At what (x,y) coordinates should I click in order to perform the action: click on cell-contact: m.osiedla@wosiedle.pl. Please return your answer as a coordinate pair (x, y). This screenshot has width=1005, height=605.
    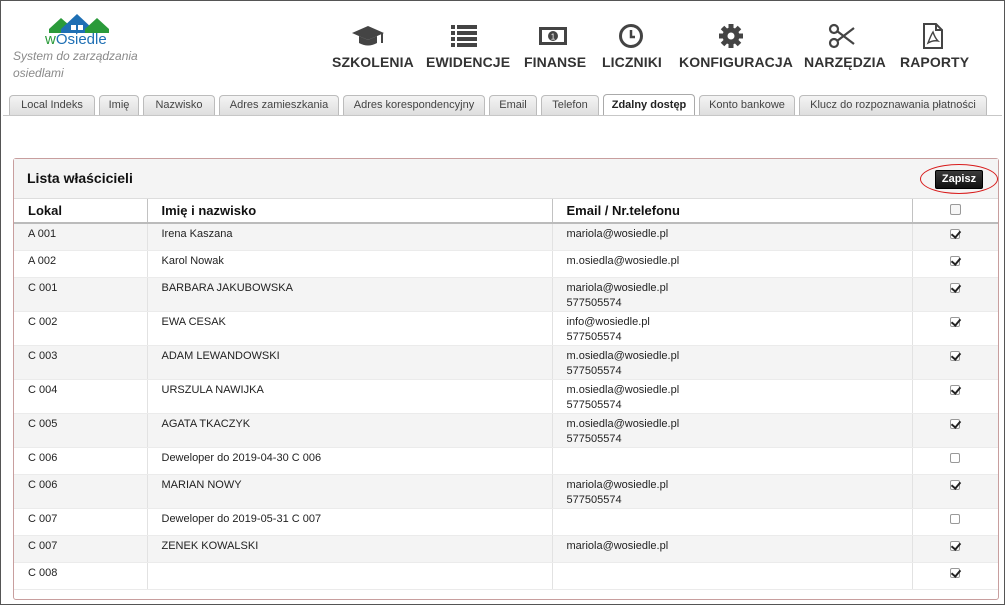
    Looking at the image, I should click on (732, 264).